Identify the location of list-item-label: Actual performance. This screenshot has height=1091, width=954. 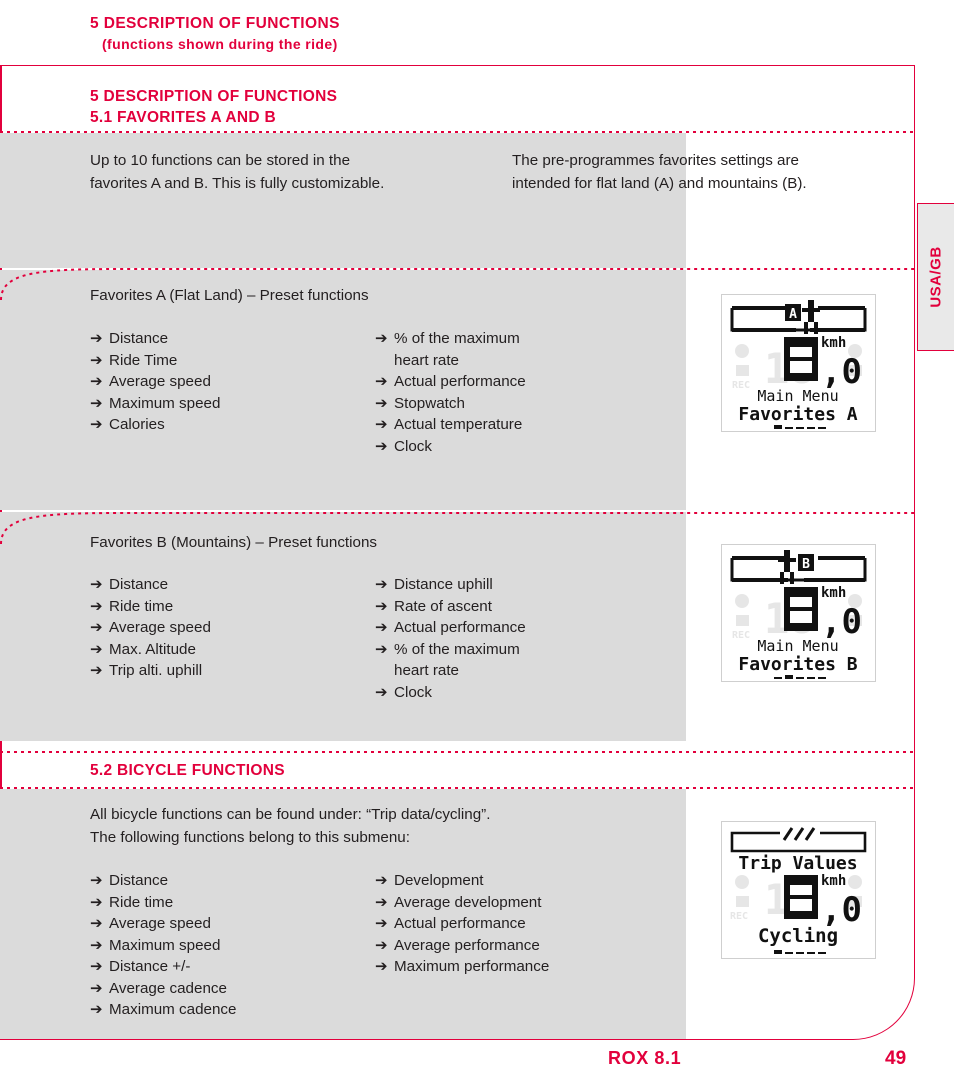
(460, 923).